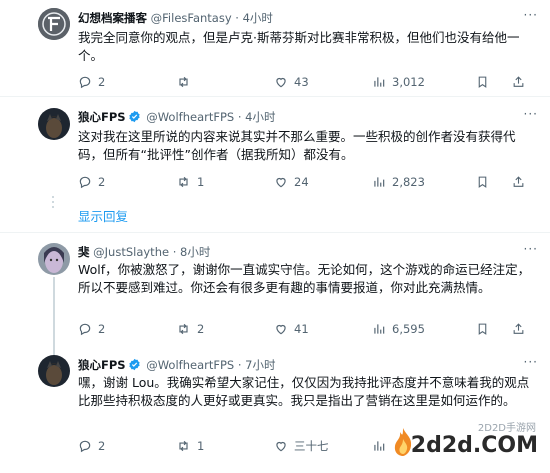 This screenshot has height=473, width=550. What do you see at coordinates (52, 203) in the screenshot?
I see `thread-dots` at bounding box center [52, 203].